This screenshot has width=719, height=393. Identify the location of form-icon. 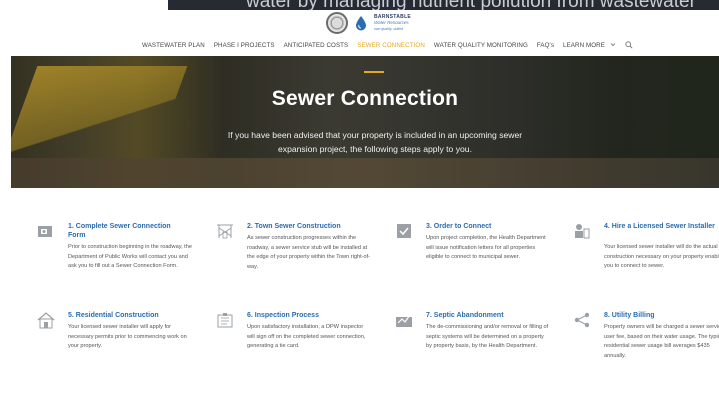
(45, 231).